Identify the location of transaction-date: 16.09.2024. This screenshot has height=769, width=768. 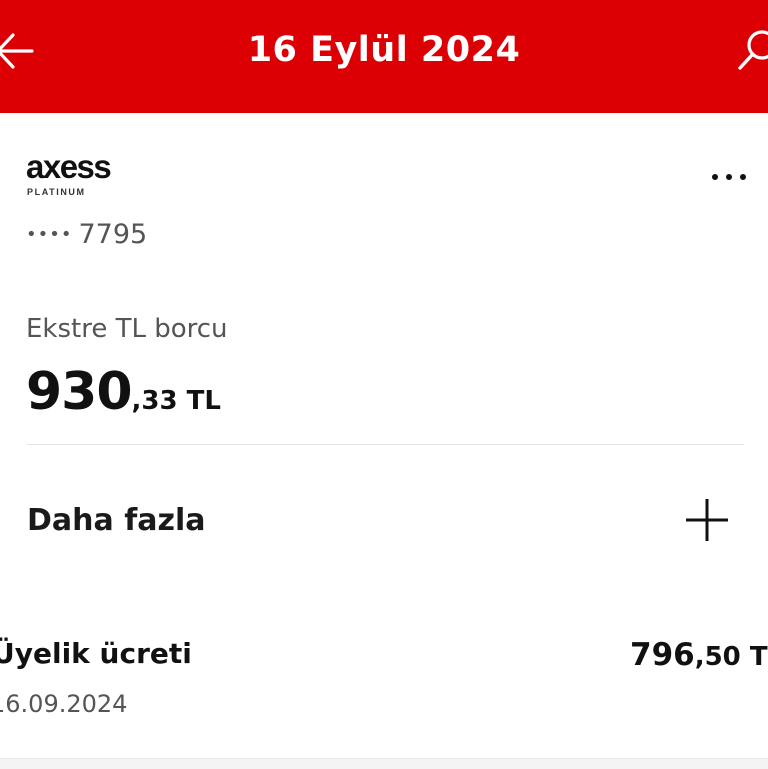
(64, 704).